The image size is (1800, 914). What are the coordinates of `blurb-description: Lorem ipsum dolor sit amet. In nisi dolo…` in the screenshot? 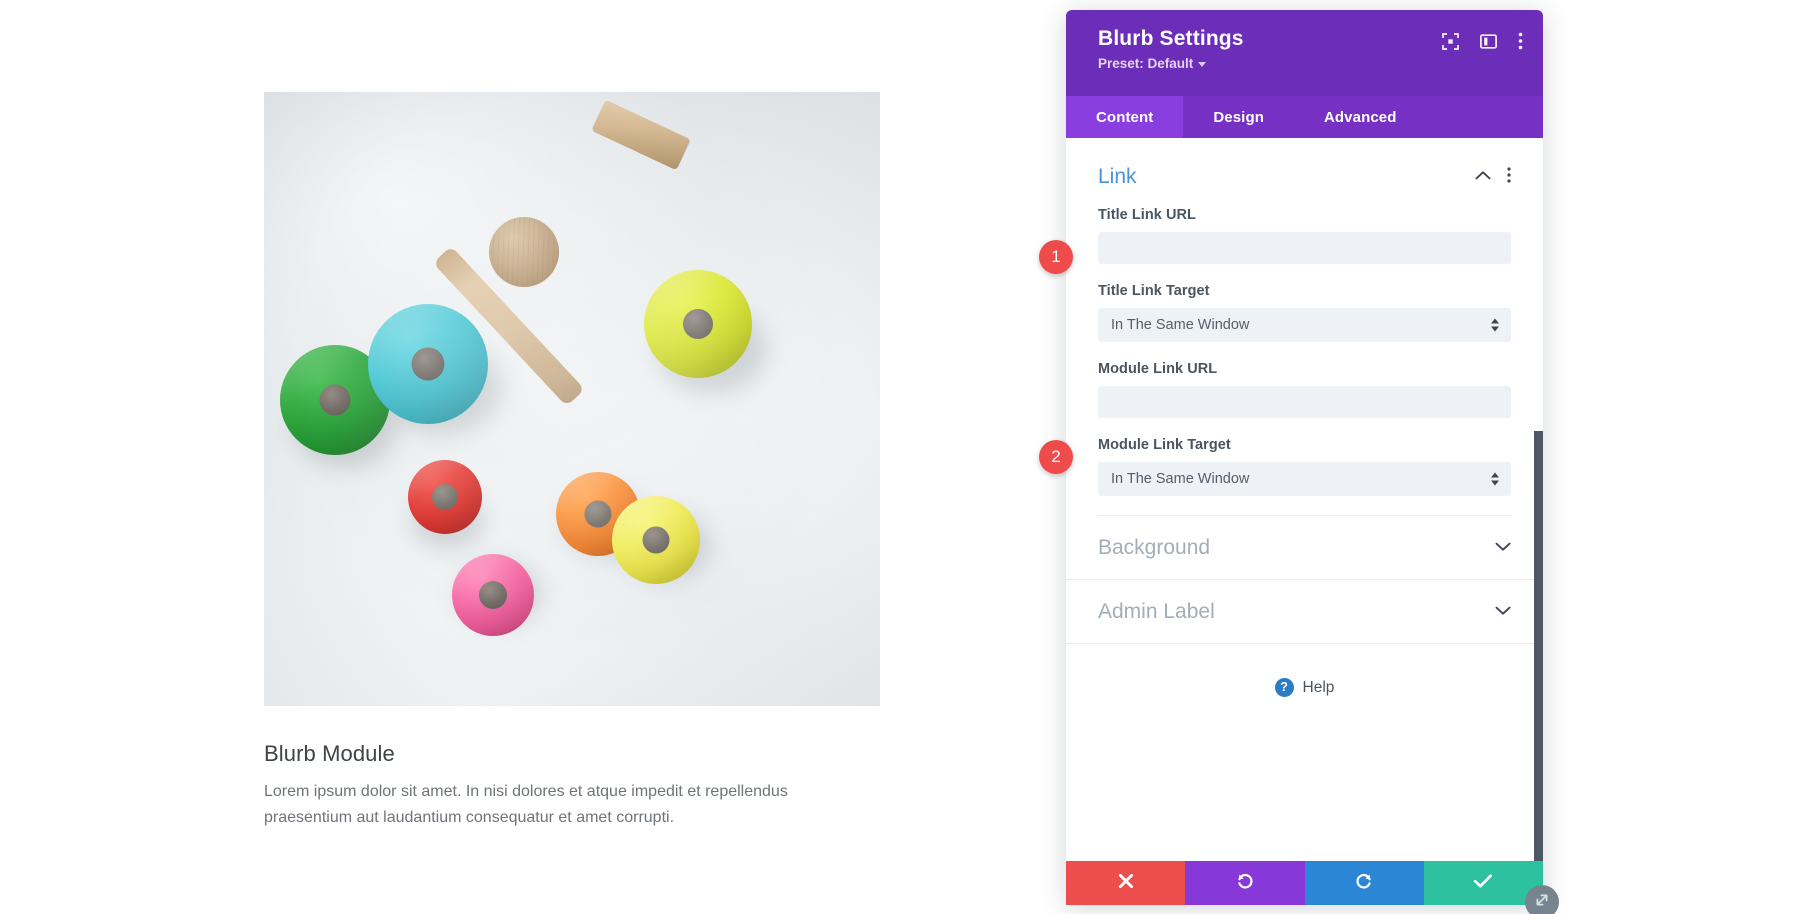 It's located at (526, 805).